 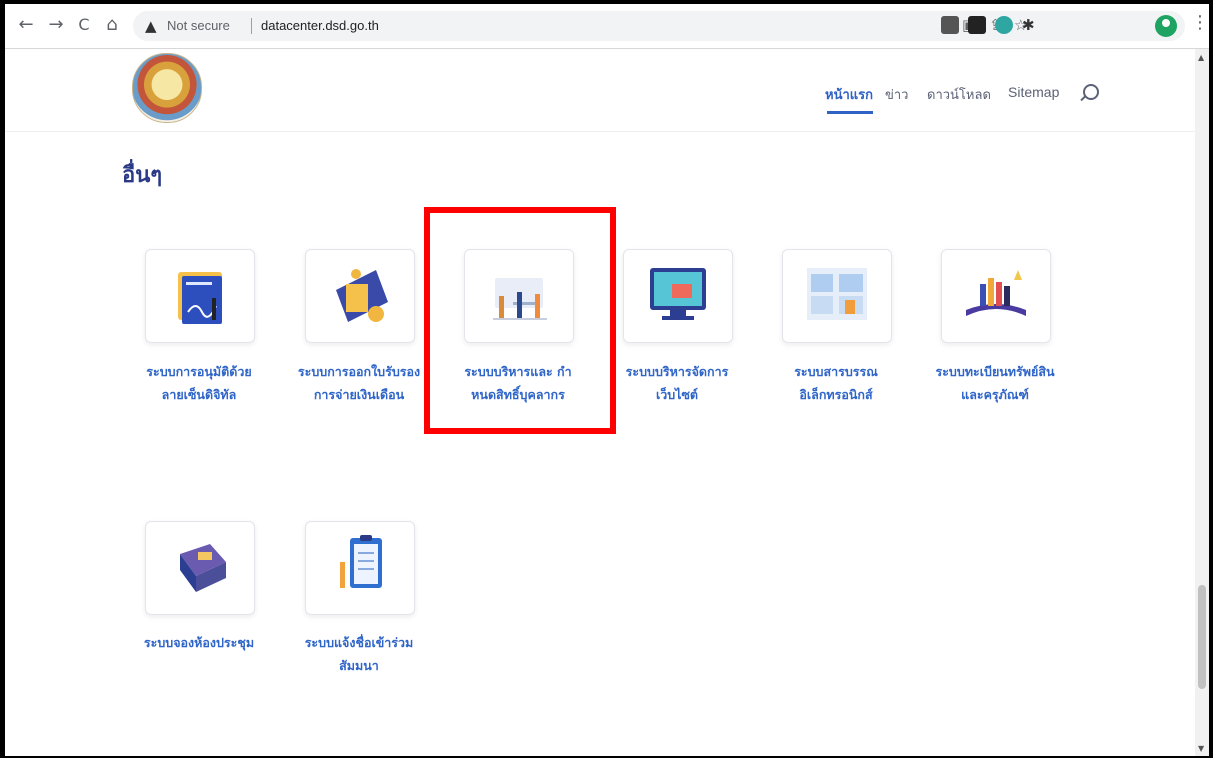 What do you see at coordinates (359, 371) in the screenshot?
I see `card-label-line1: ระบบการออกใบรับรอง` at bounding box center [359, 371].